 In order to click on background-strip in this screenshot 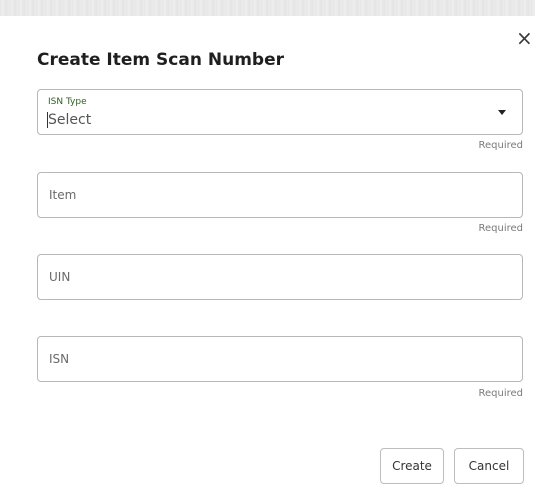, I will do `click(267, 8)`.